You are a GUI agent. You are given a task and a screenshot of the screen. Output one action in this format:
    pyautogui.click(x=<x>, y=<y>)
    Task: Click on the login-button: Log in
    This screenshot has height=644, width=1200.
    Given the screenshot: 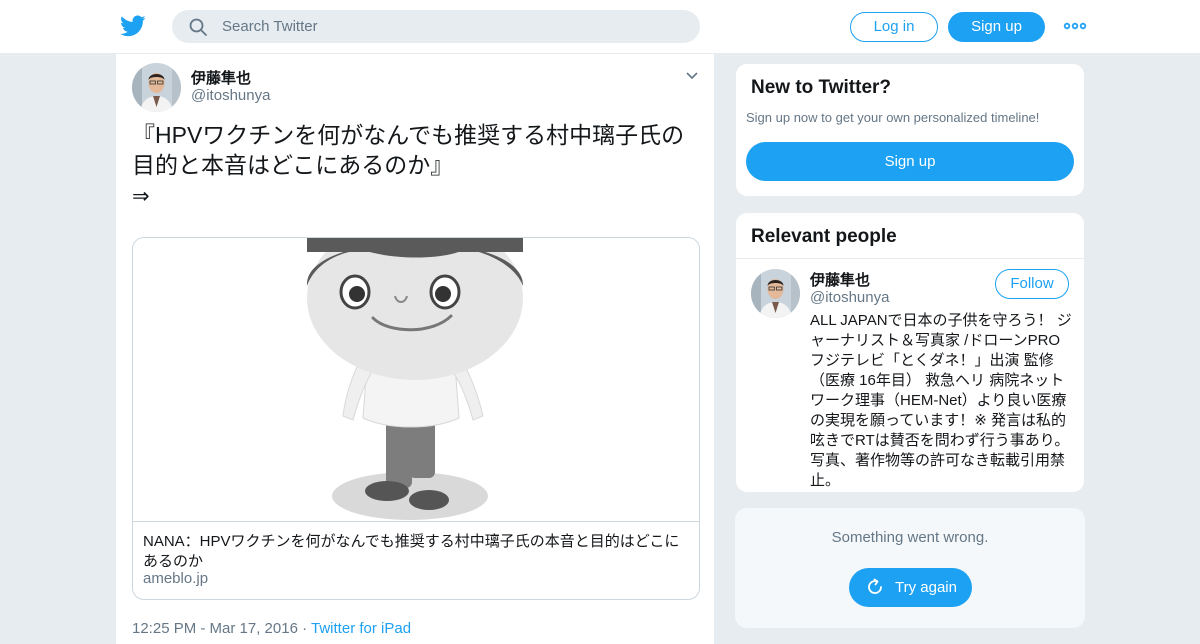 What is the action you would take?
    pyautogui.click(x=894, y=27)
    